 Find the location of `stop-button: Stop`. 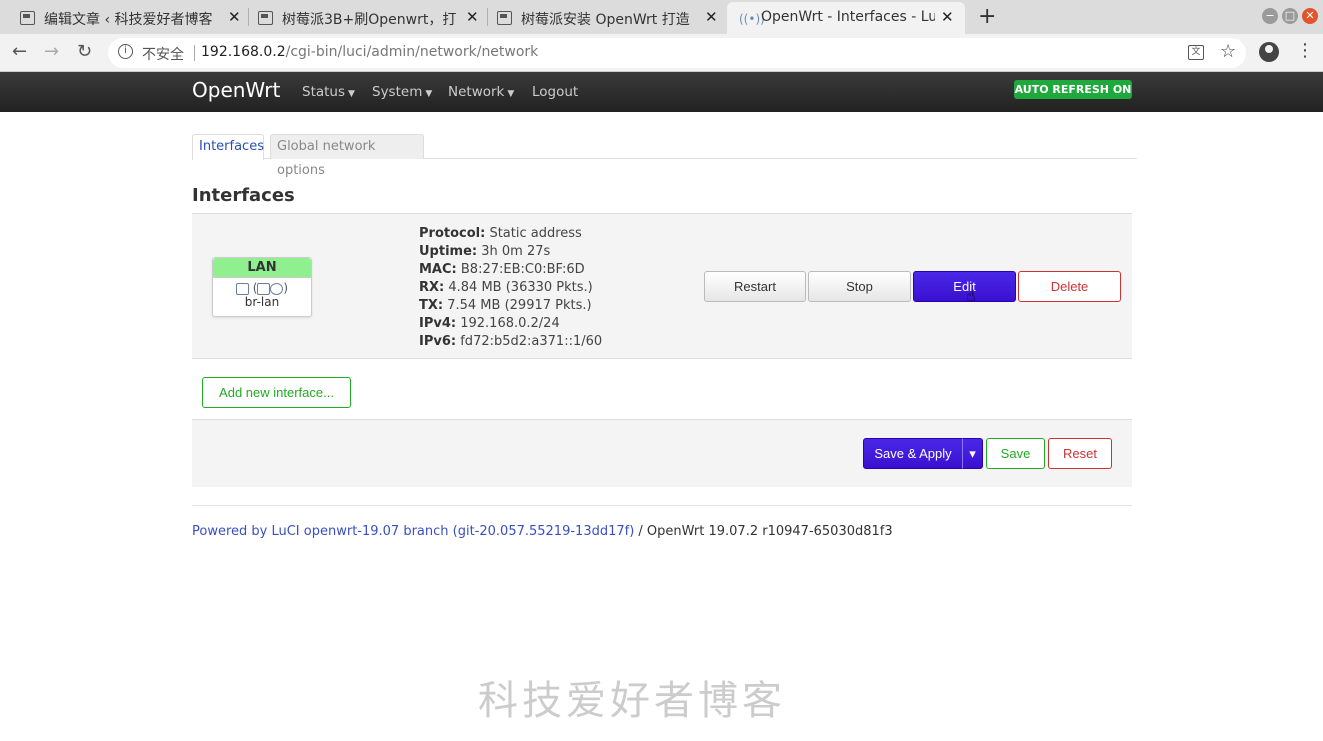

stop-button: Stop is located at coordinates (859, 286).